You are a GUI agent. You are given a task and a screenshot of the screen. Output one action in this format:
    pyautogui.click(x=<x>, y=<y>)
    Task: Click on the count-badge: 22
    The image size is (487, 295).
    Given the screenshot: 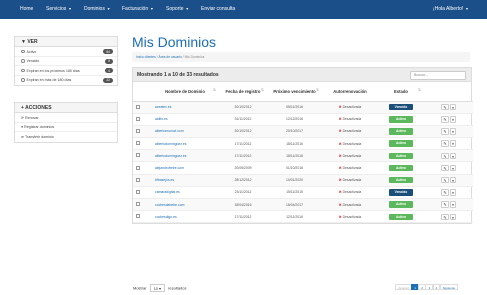 What is the action you would take?
    pyautogui.click(x=108, y=80)
    